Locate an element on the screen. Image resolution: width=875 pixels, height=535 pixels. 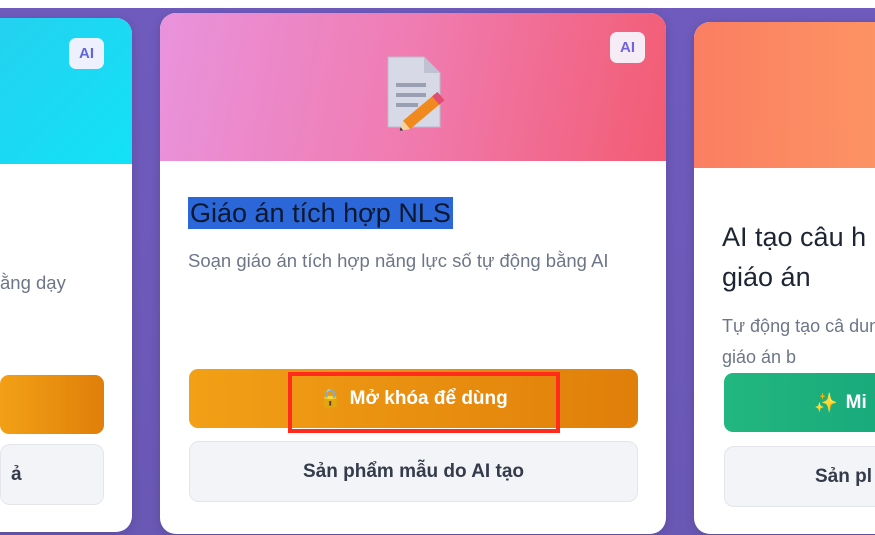
unlock-button: 🔒 Mở khóa để dùng is located at coordinates (413, 398).